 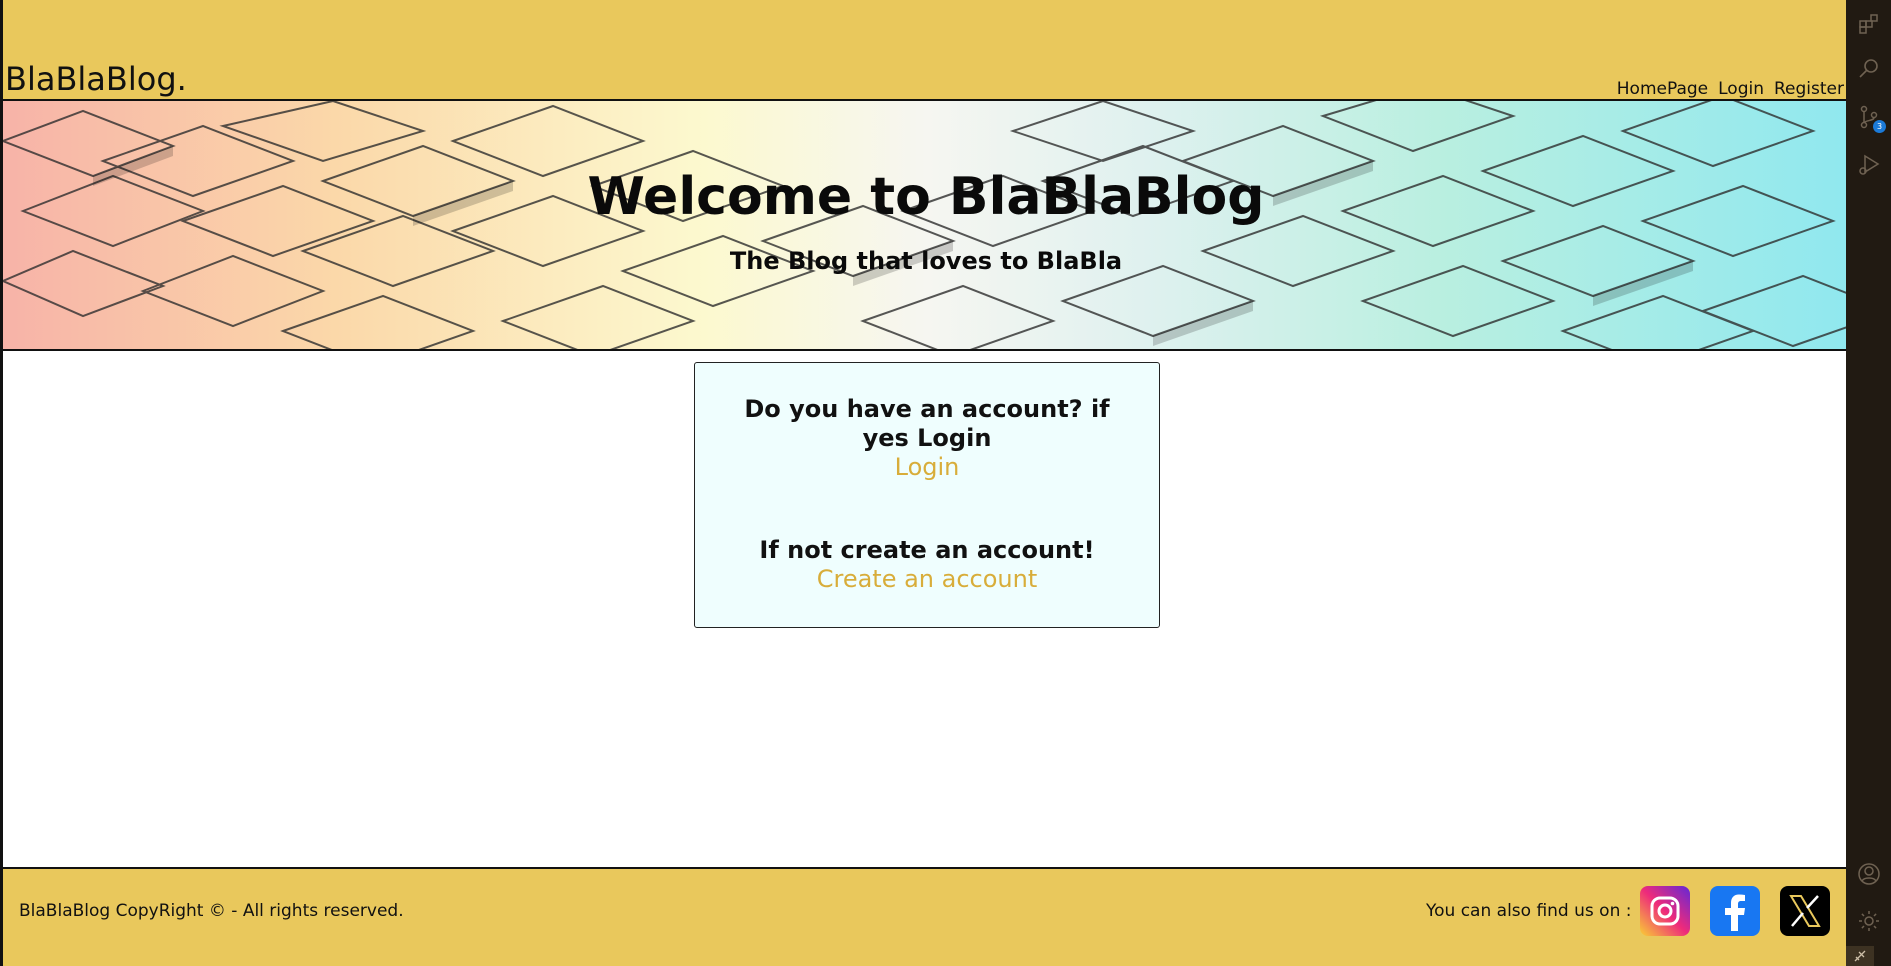 I want to click on main-nav: HomePage Login Register, so click(x=1730, y=89).